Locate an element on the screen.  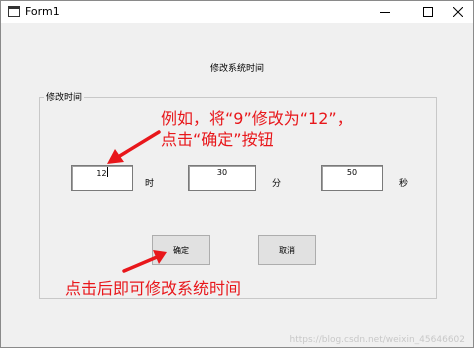
watermark: https://blog.csdn.net/weixin_45646602 is located at coordinates (377, 340).